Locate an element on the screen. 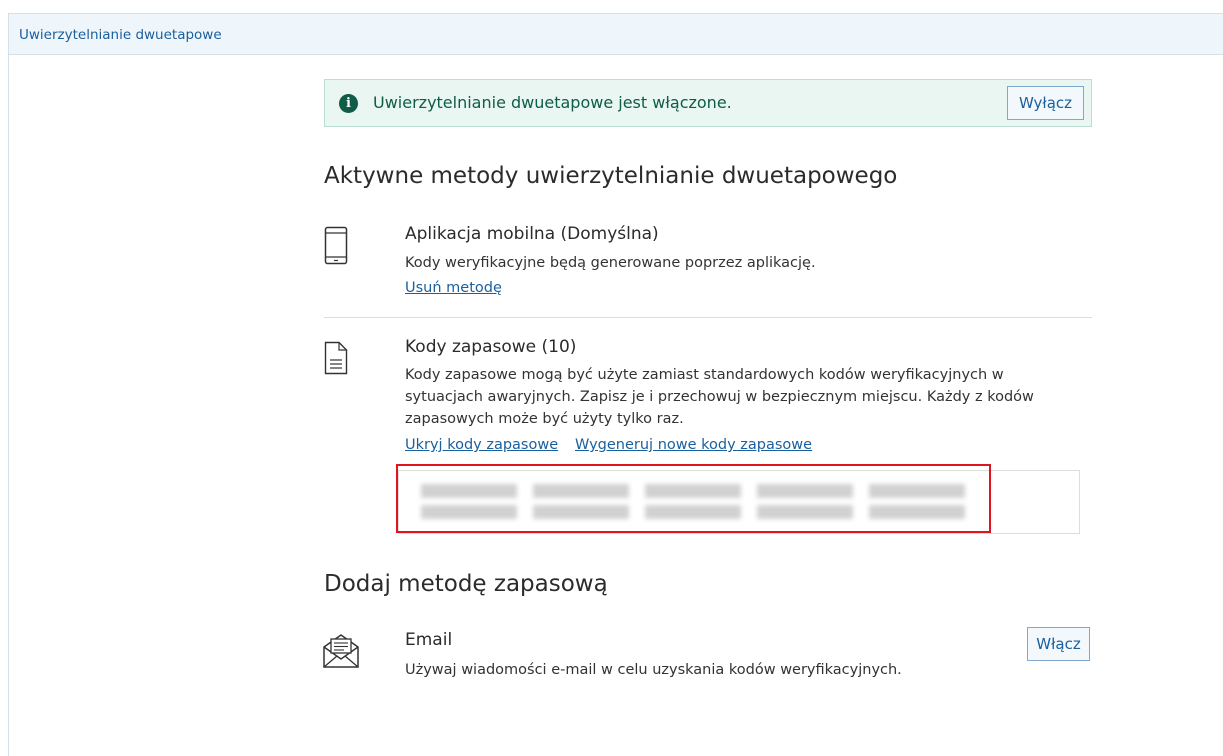 This screenshot has width=1223, height=756. regenerate-backup-codes-link: Wygeneruj nowe kody zapasowe is located at coordinates (693, 445).